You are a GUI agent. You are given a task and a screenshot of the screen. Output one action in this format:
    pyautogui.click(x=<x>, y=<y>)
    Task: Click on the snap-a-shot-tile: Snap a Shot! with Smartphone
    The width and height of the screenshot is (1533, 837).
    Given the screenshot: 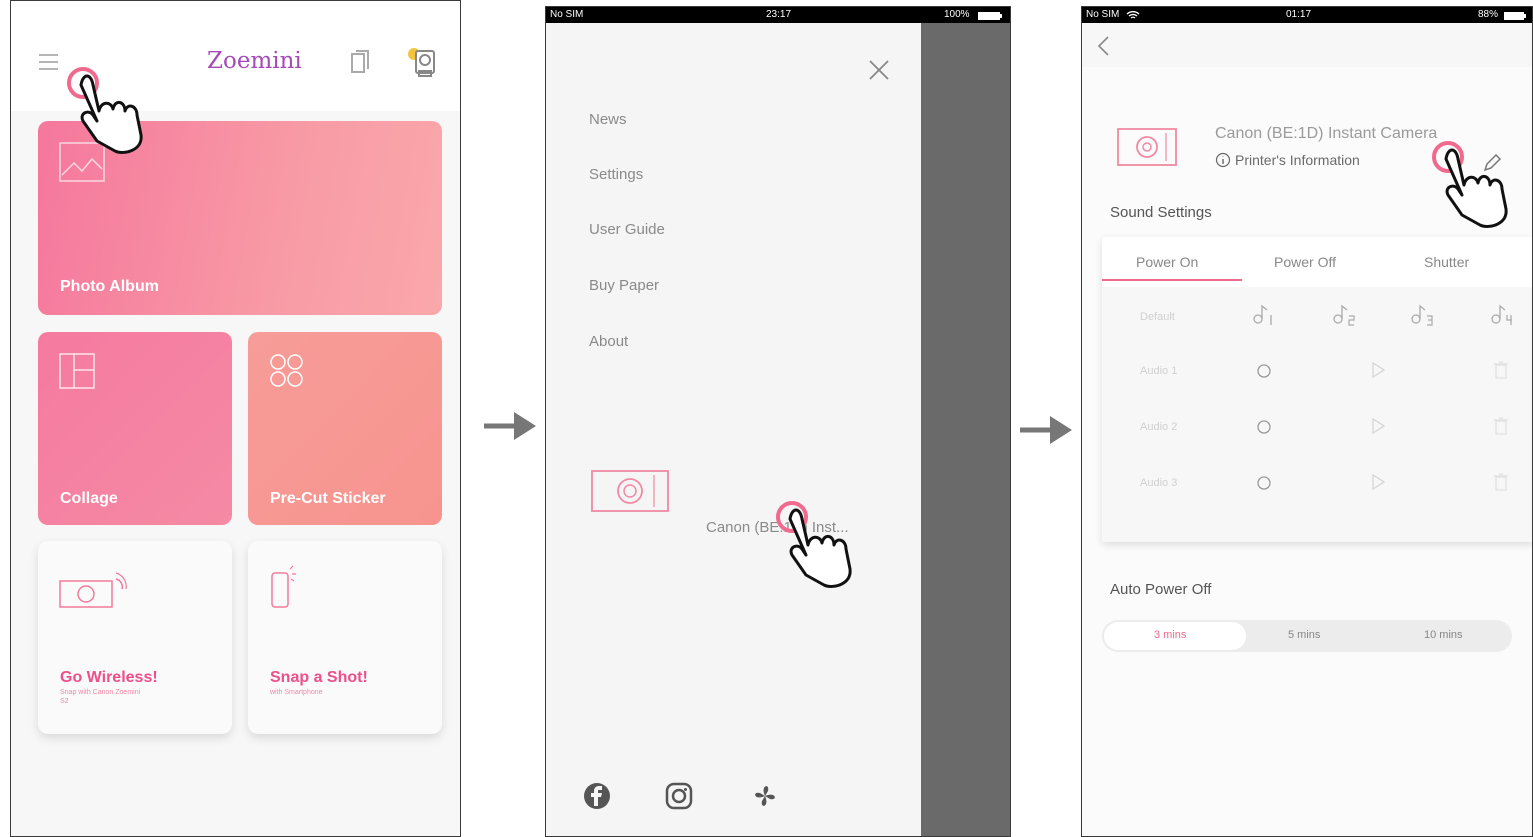 What is the action you would take?
    pyautogui.click(x=345, y=637)
    